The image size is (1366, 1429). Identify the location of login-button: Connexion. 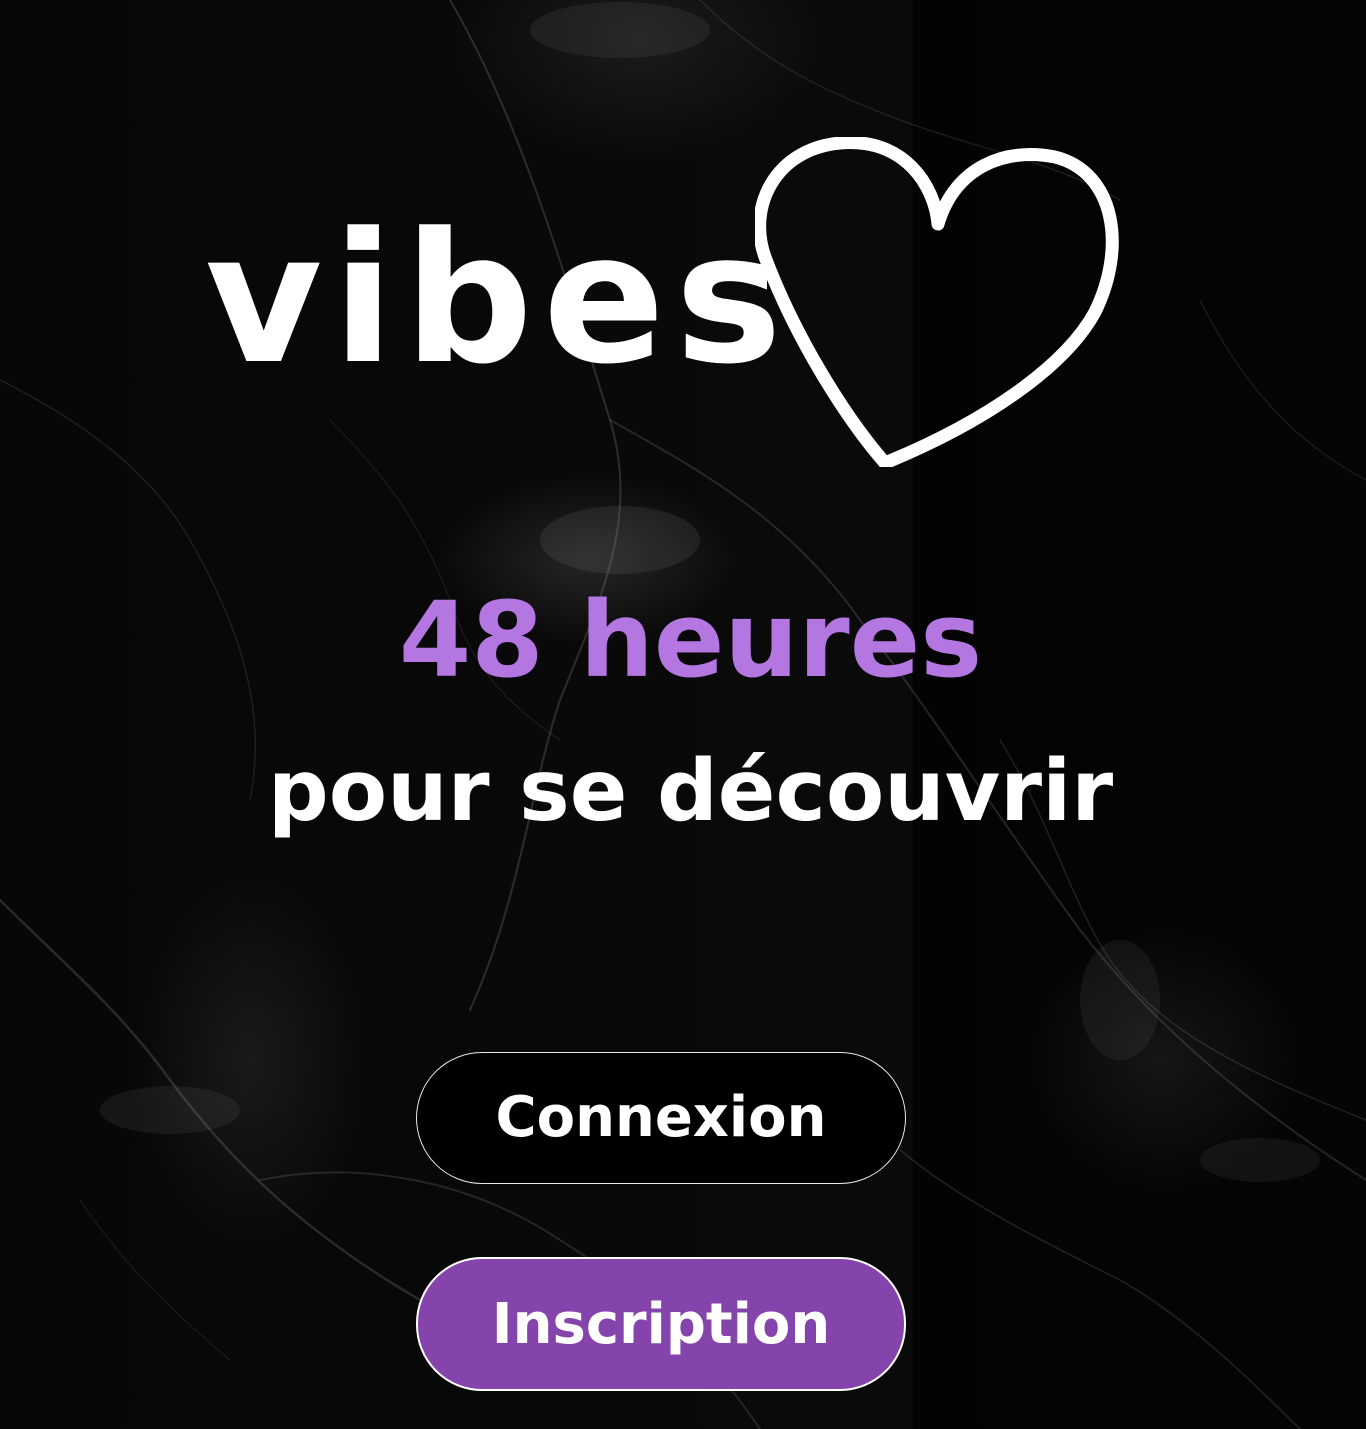
(661, 1118).